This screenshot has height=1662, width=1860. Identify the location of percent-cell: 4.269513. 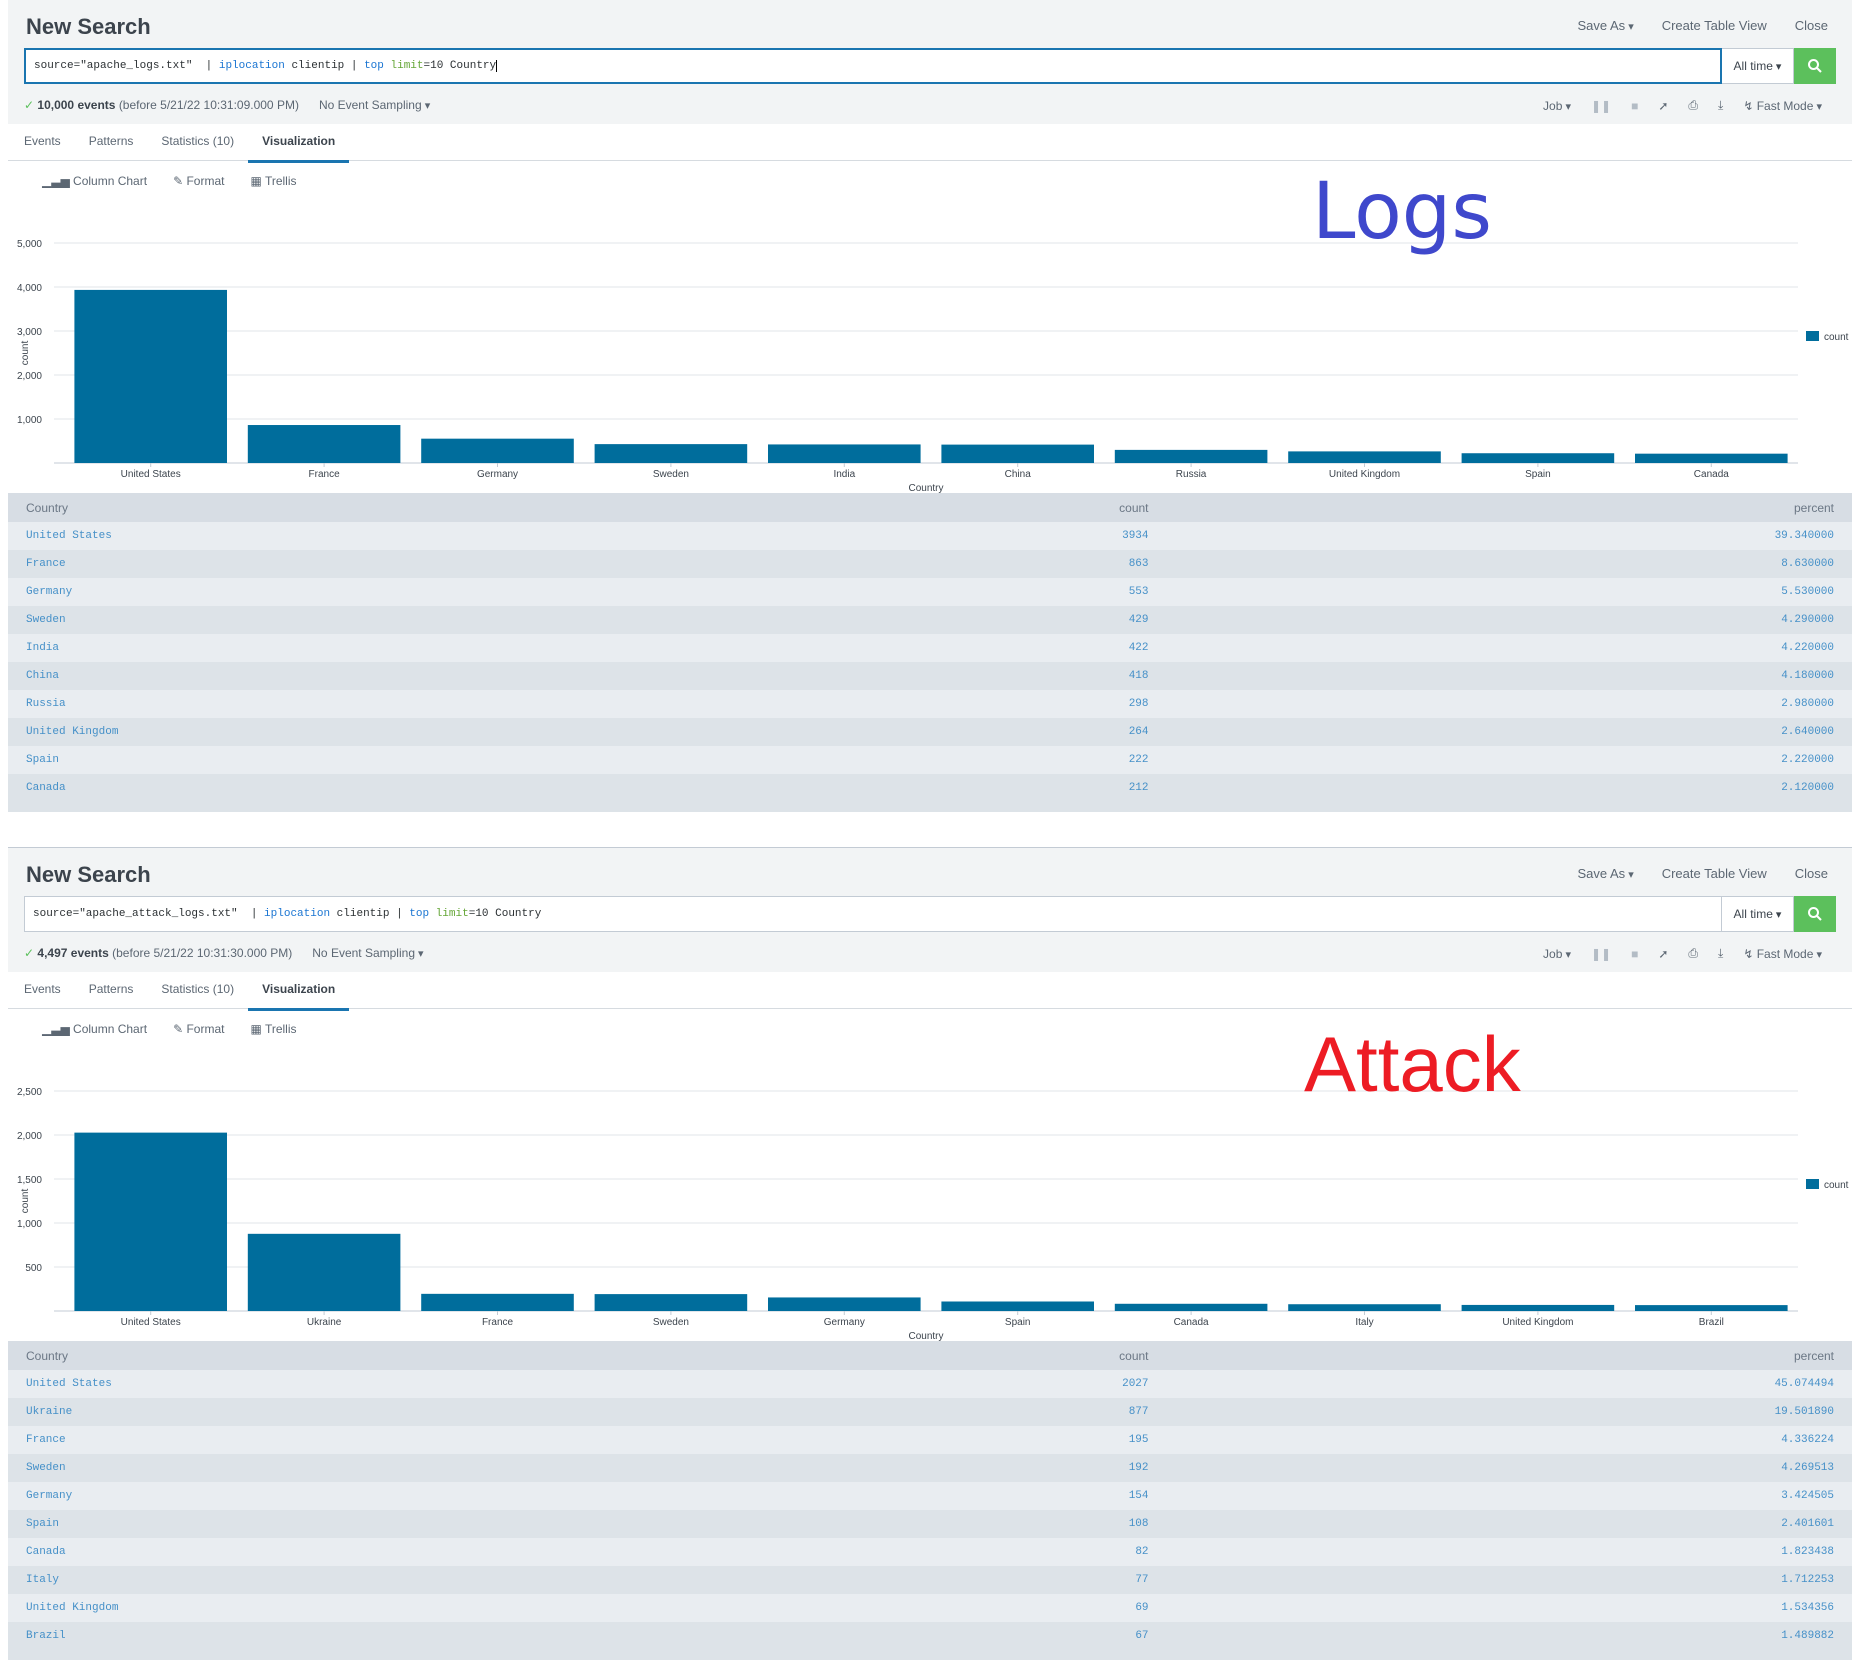
(1509, 1468).